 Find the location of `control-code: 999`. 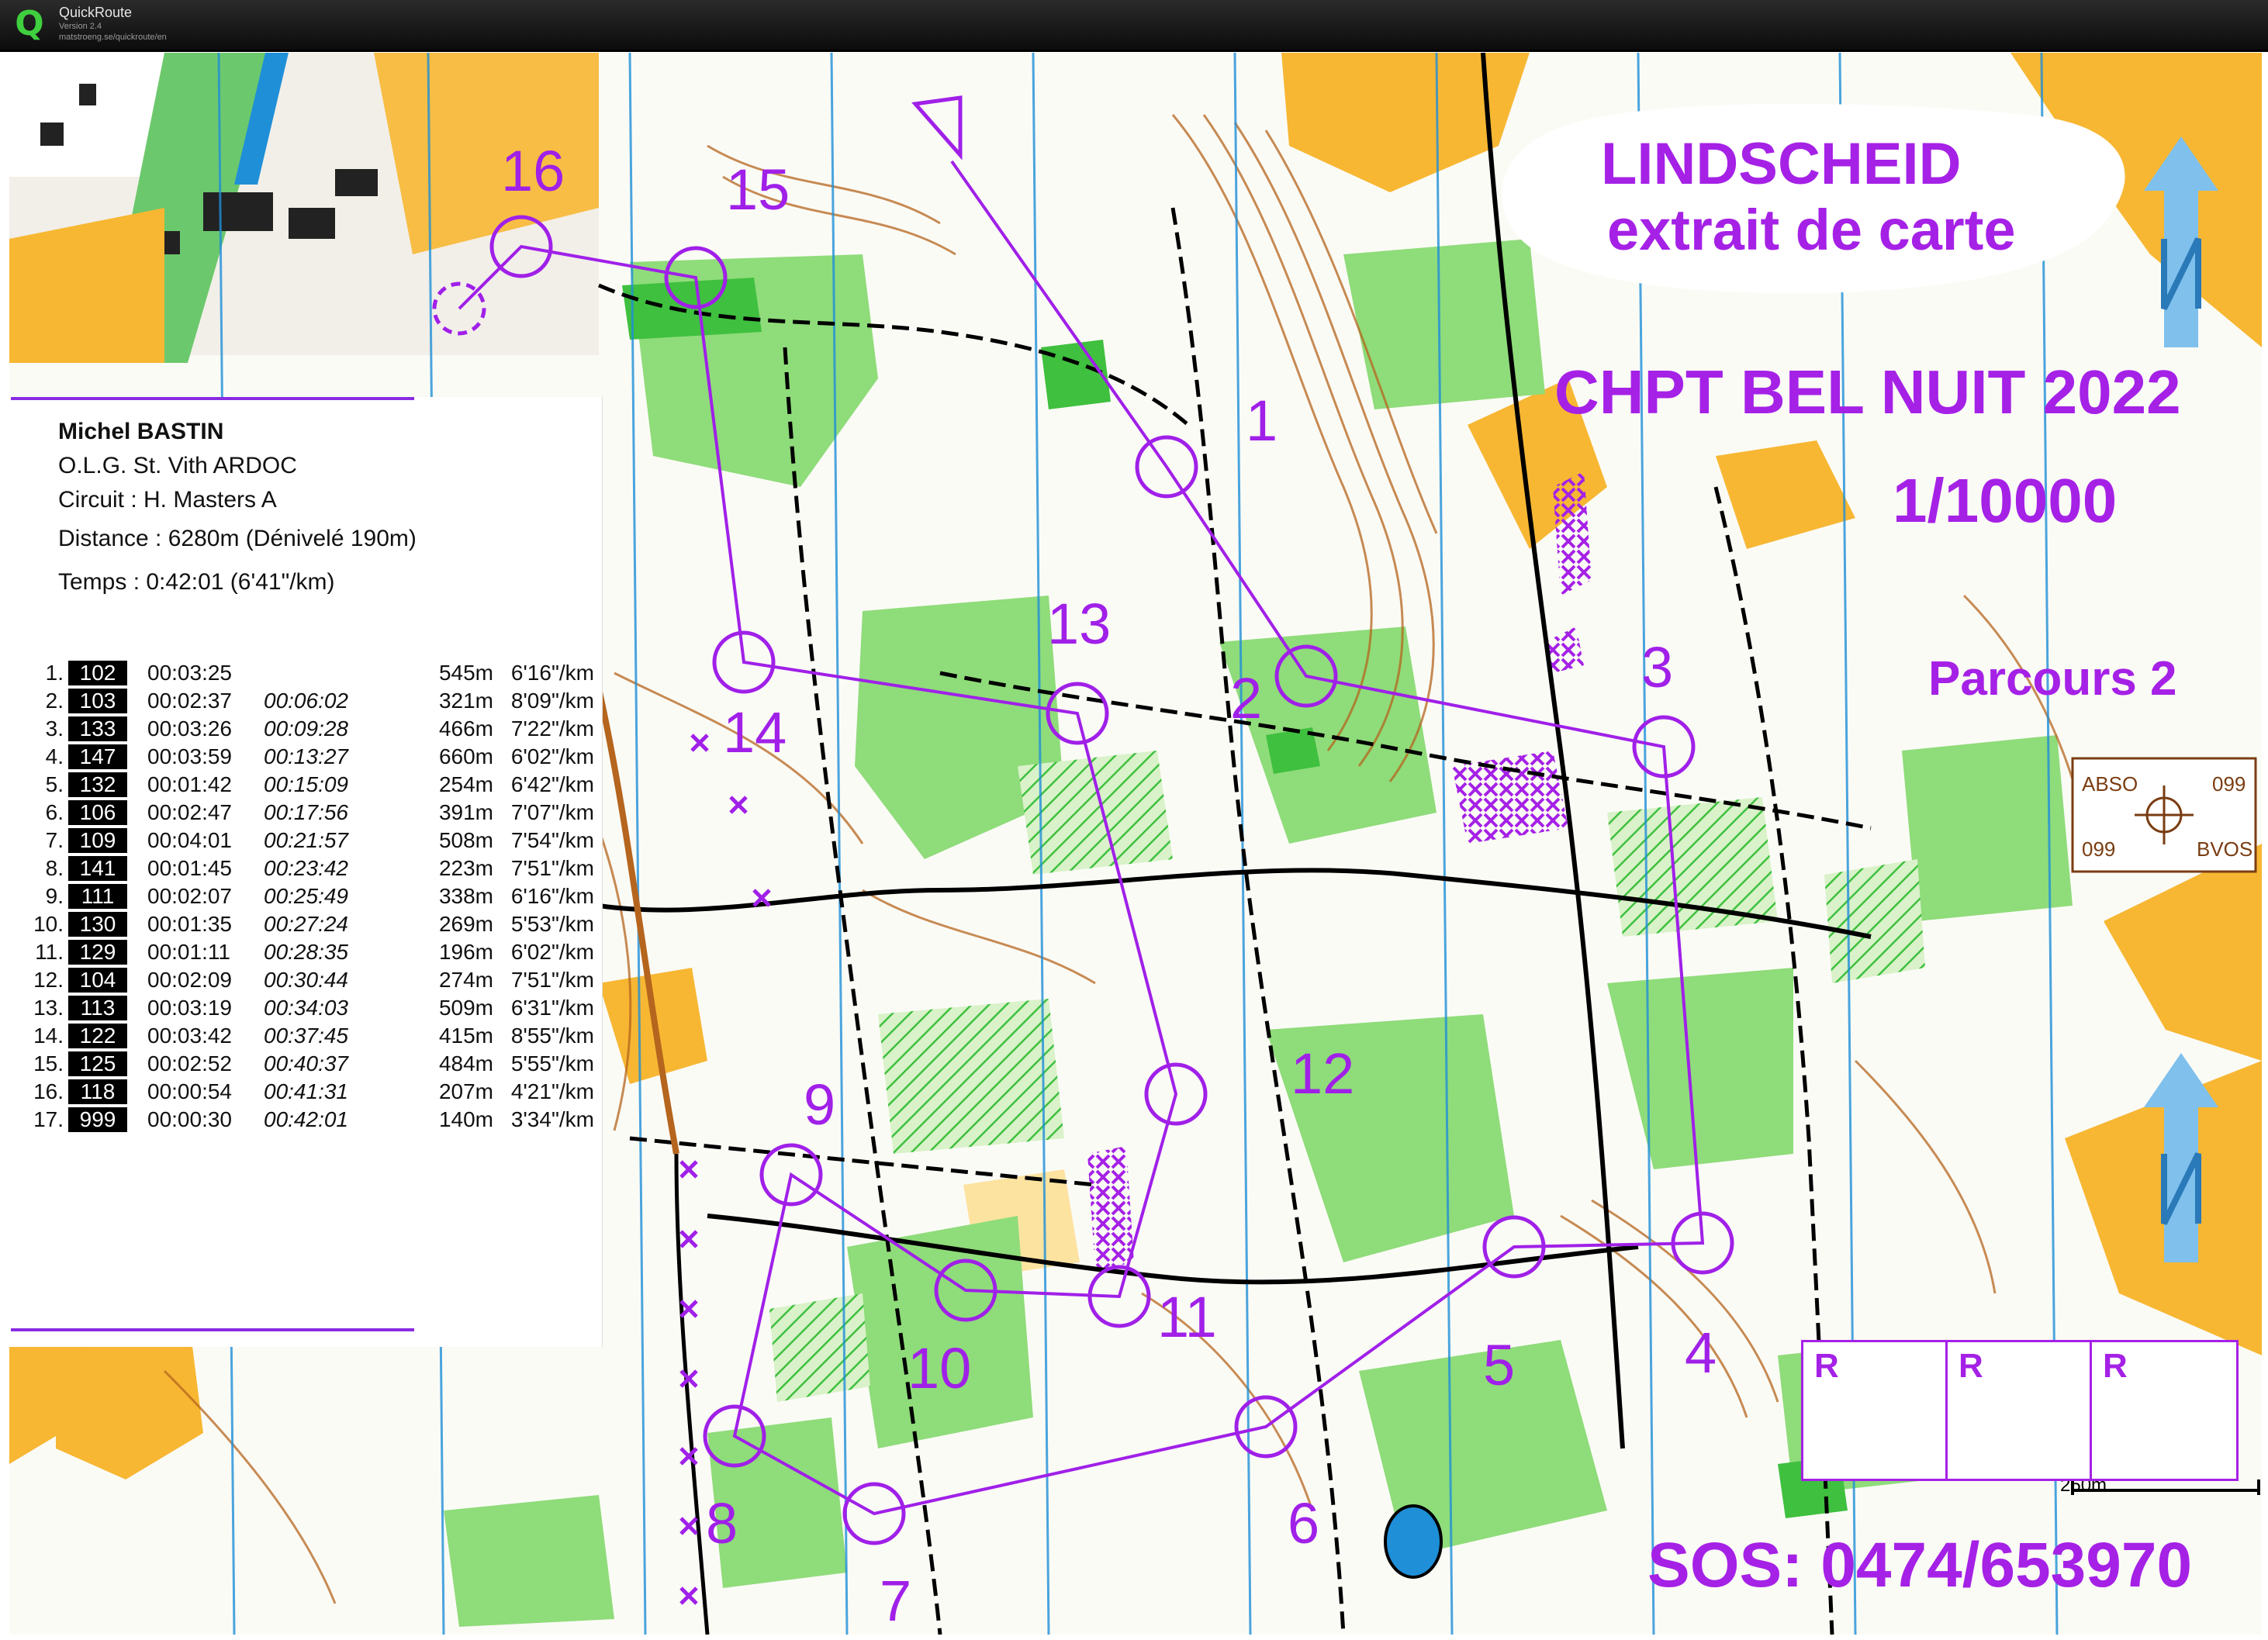

control-code: 999 is located at coordinates (100, 1120).